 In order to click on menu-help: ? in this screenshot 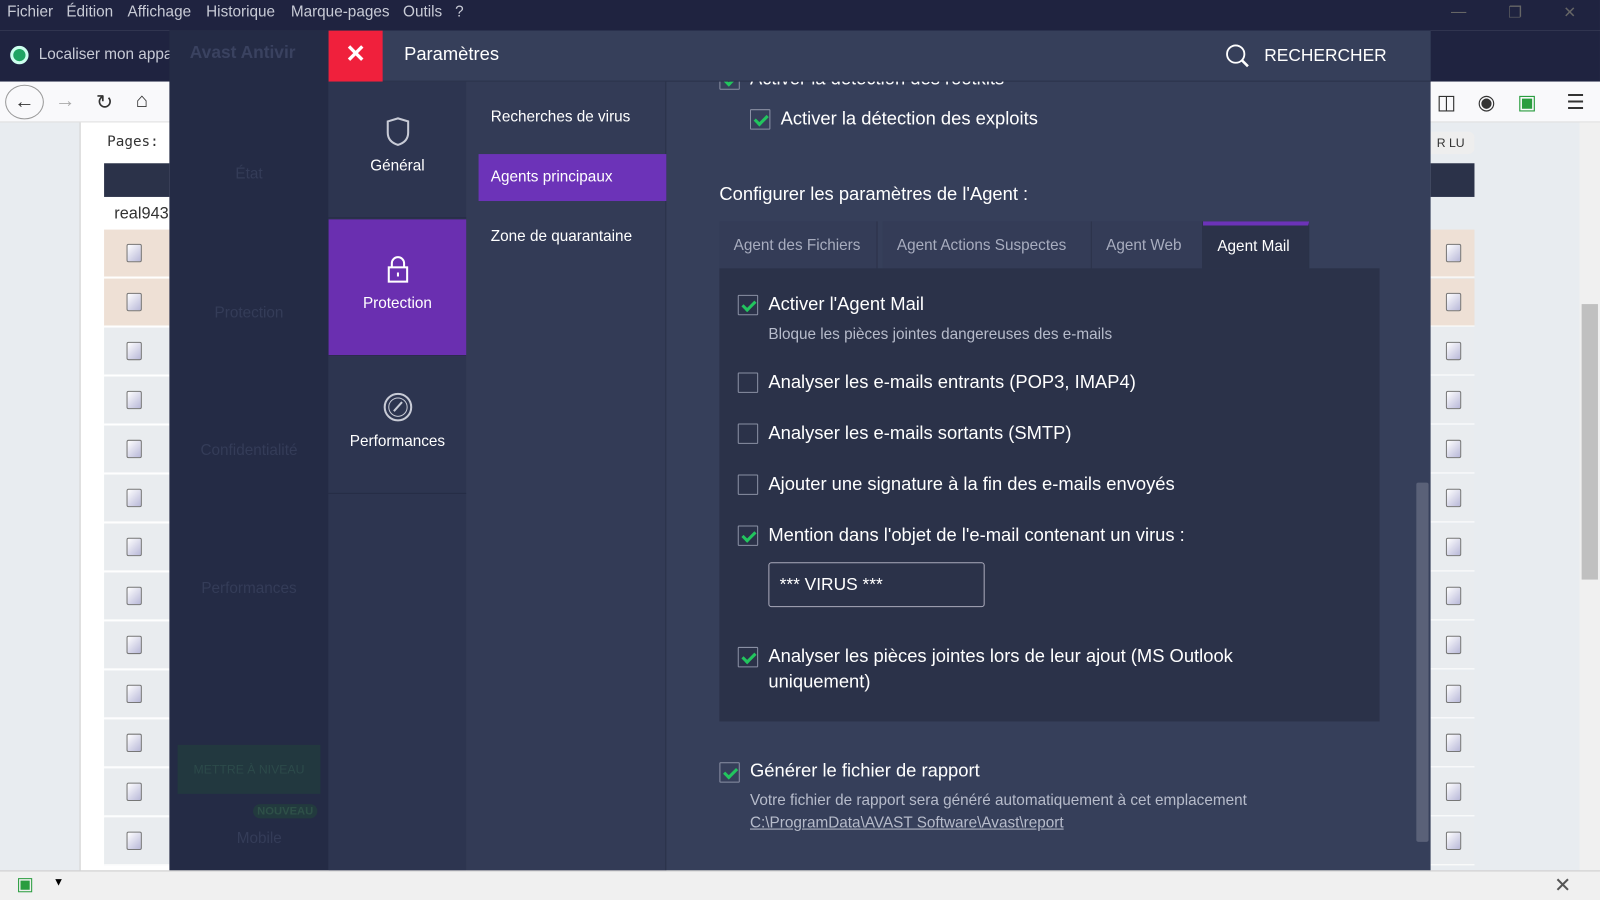, I will do `click(459, 11)`.